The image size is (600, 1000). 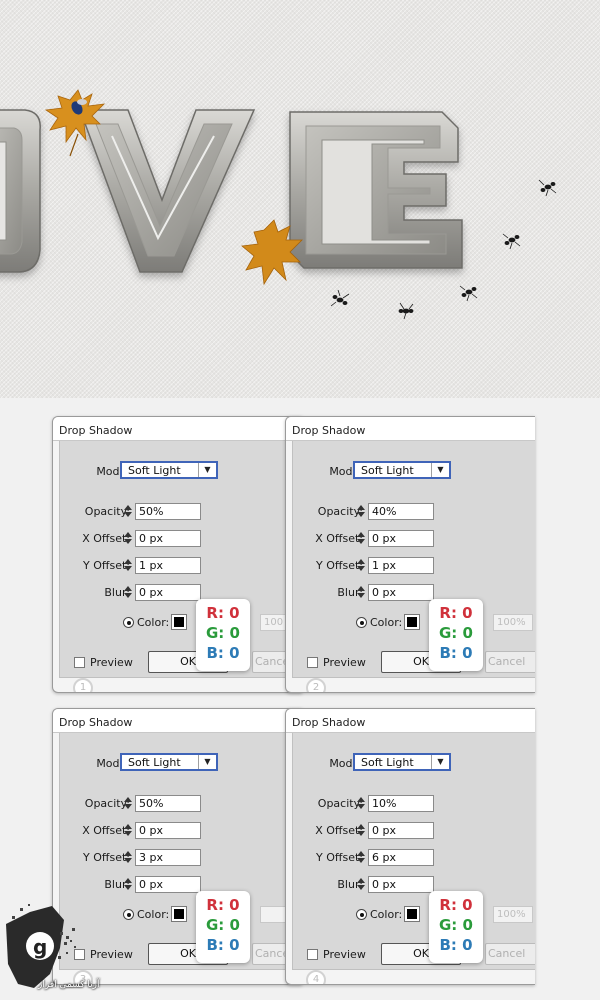 What do you see at coordinates (339, 538) in the screenshot?
I see `x-offset-label: X Offset:` at bounding box center [339, 538].